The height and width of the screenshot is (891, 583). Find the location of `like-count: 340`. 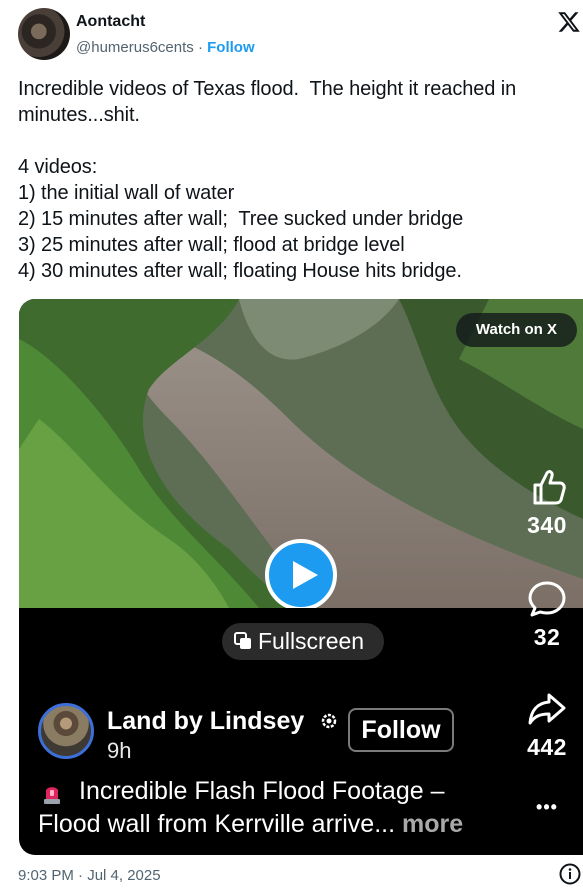

like-count: 340 is located at coordinates (547, 525).